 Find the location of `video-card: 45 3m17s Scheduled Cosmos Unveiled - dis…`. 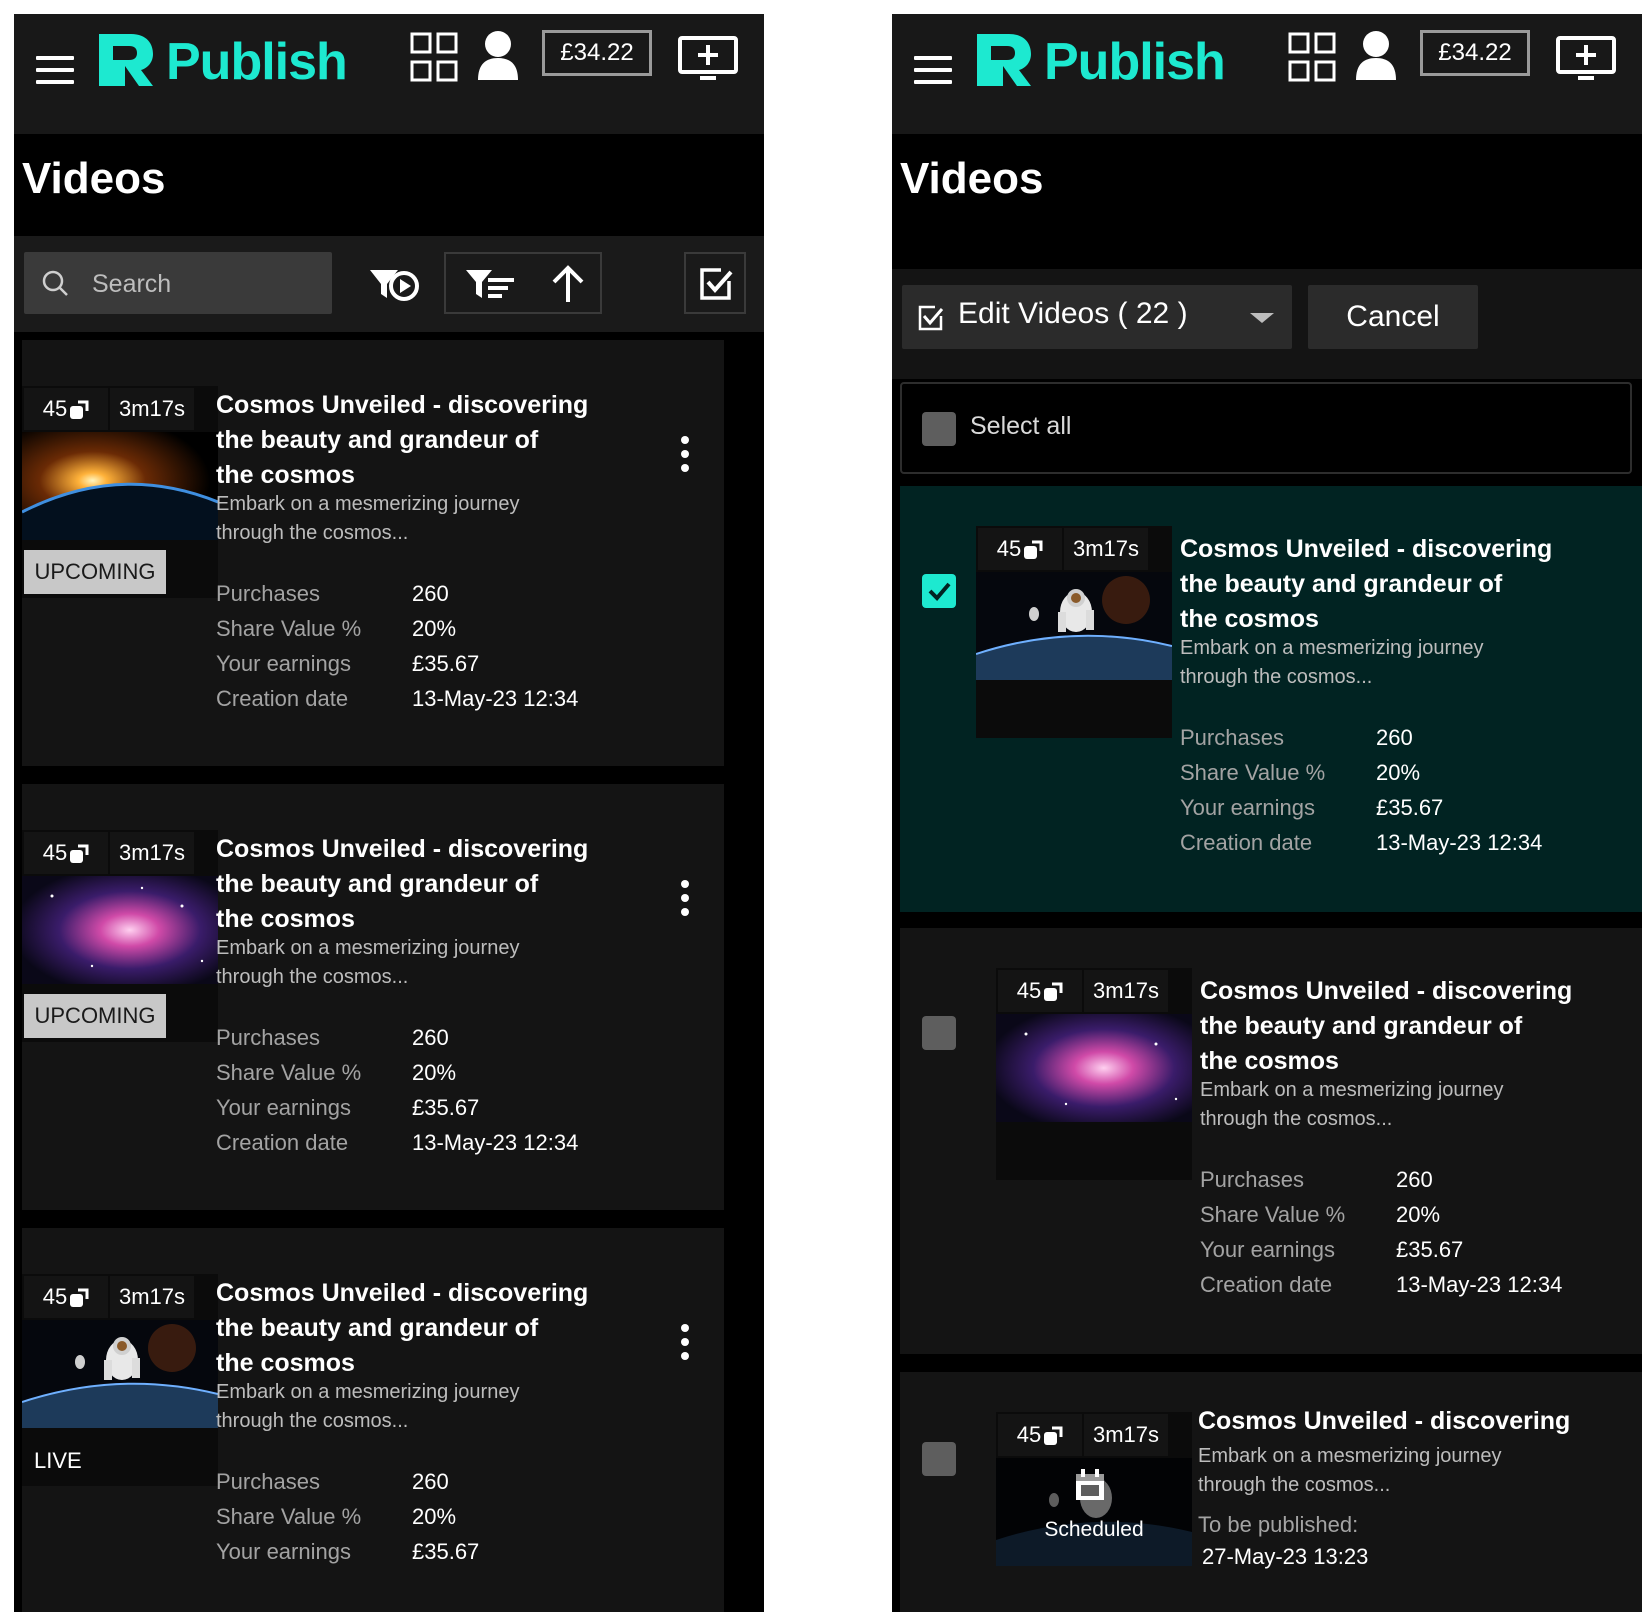

video-card: 45 3m17s Scheduled Cosmos Unveiled - dis… is located at coordinates (1271, 1492).